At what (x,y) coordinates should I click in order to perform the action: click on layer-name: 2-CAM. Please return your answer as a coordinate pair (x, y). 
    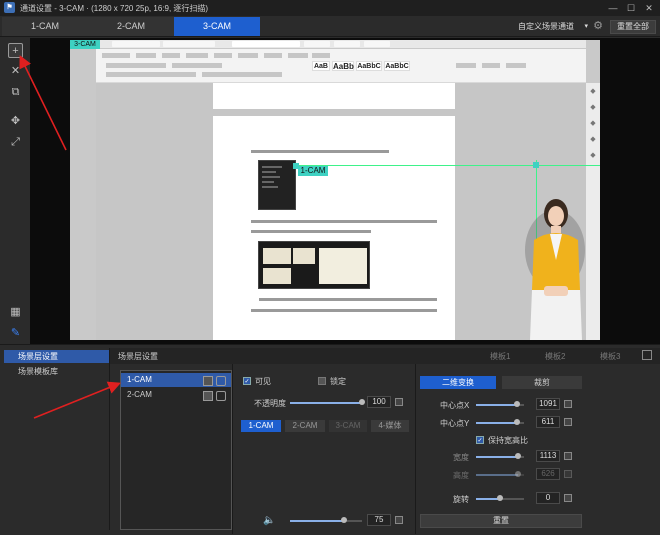
    Looking at the image, I should click on (139, 394).